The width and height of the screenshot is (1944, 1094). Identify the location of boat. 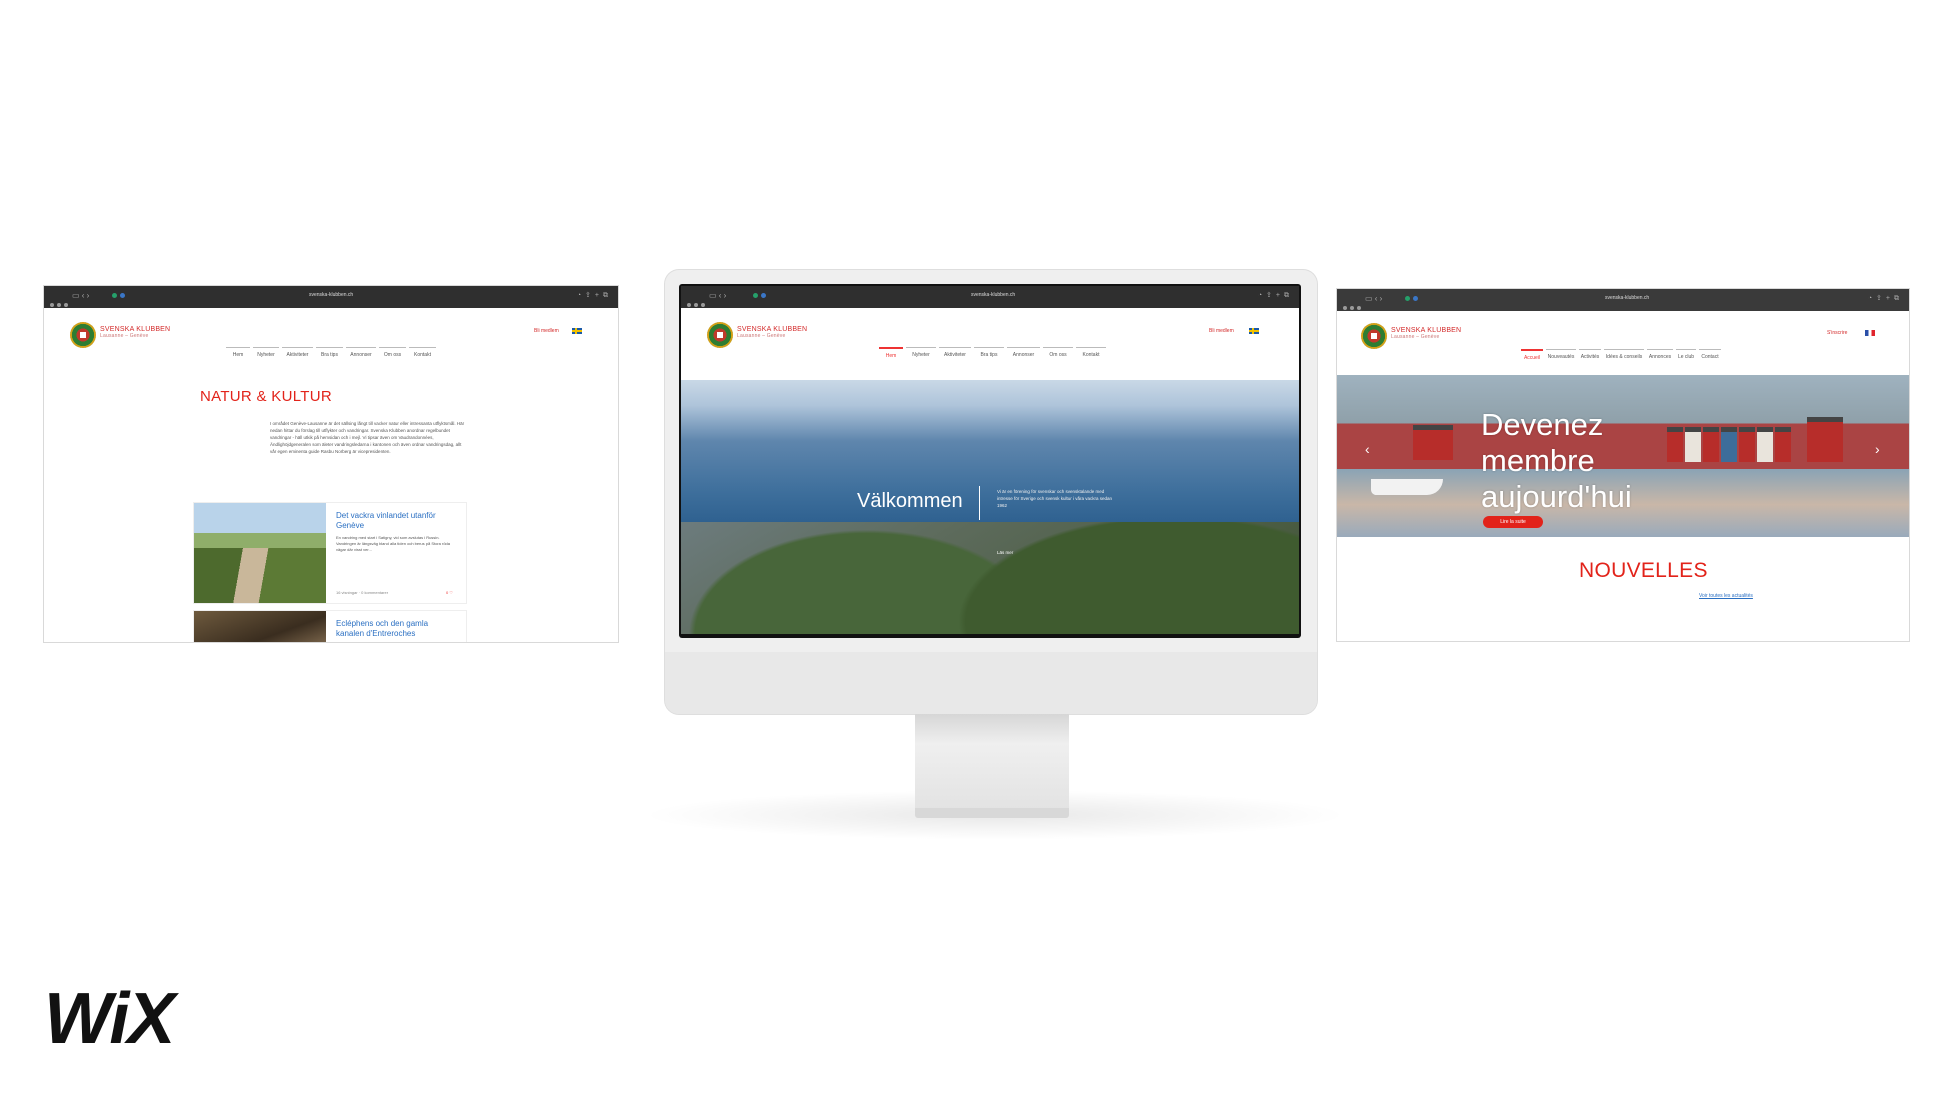
(1407, 487).